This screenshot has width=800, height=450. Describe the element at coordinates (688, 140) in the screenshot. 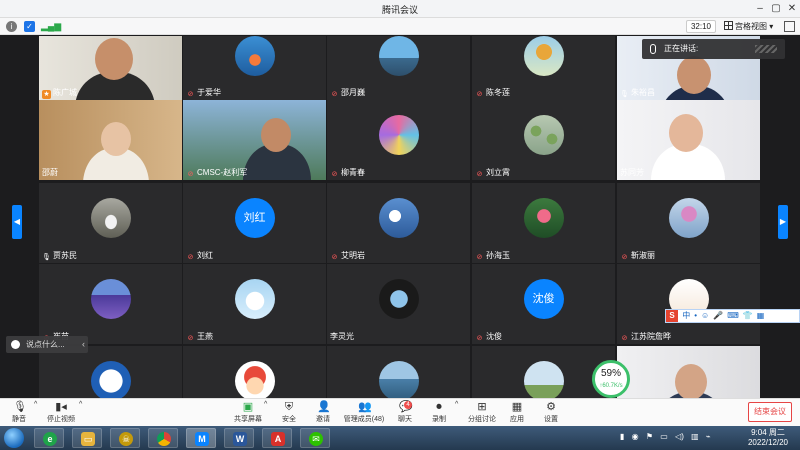

I see `participant-tile: 苏同芳` at that location.